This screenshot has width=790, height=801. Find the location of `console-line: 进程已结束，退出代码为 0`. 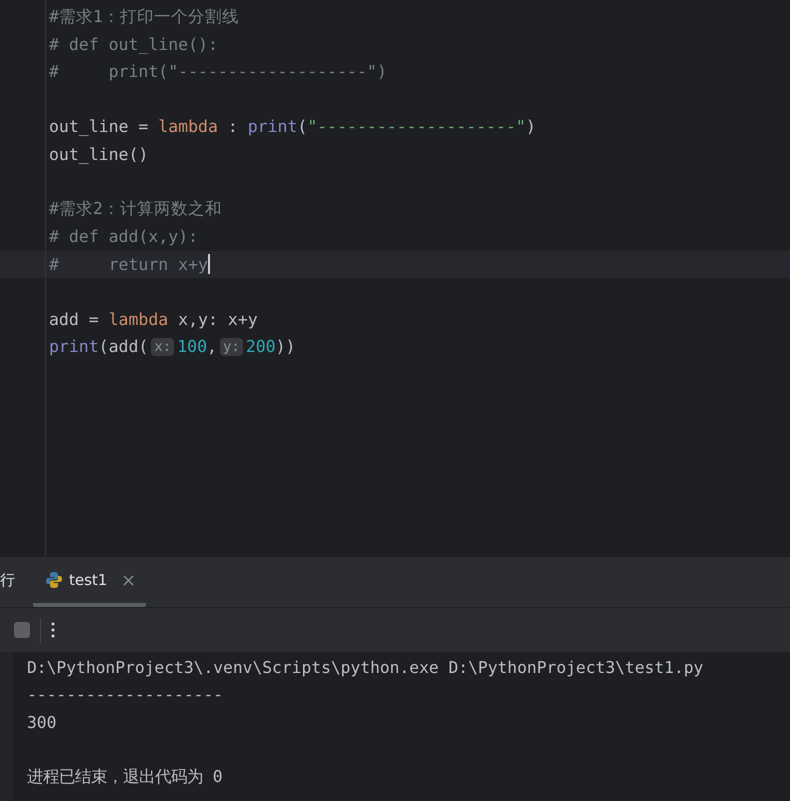

console-line: 进程已结束，退出代码为 0 is located at coordinates (125, 777).